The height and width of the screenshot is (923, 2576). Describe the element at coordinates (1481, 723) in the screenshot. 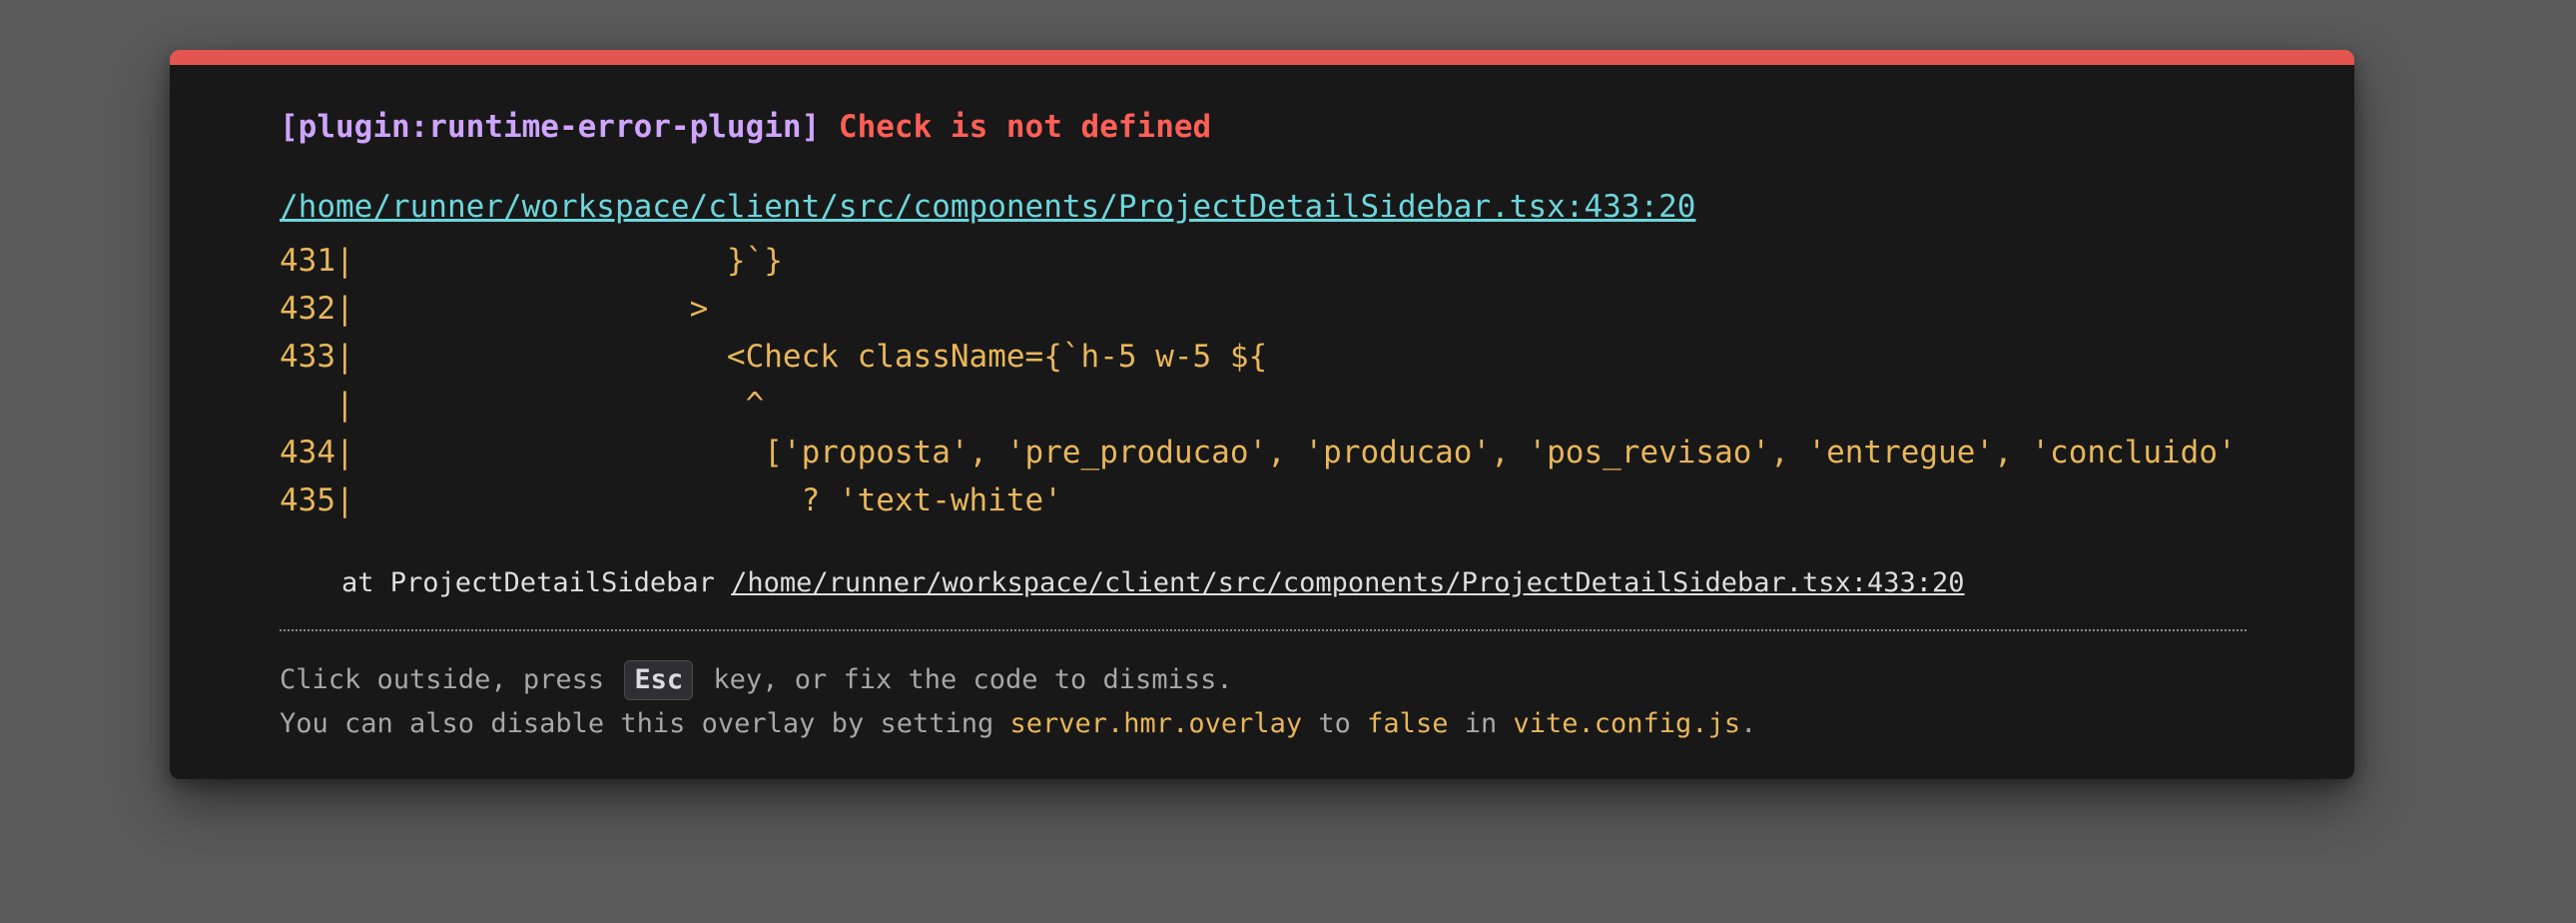

I see `in-text: in` at that location.